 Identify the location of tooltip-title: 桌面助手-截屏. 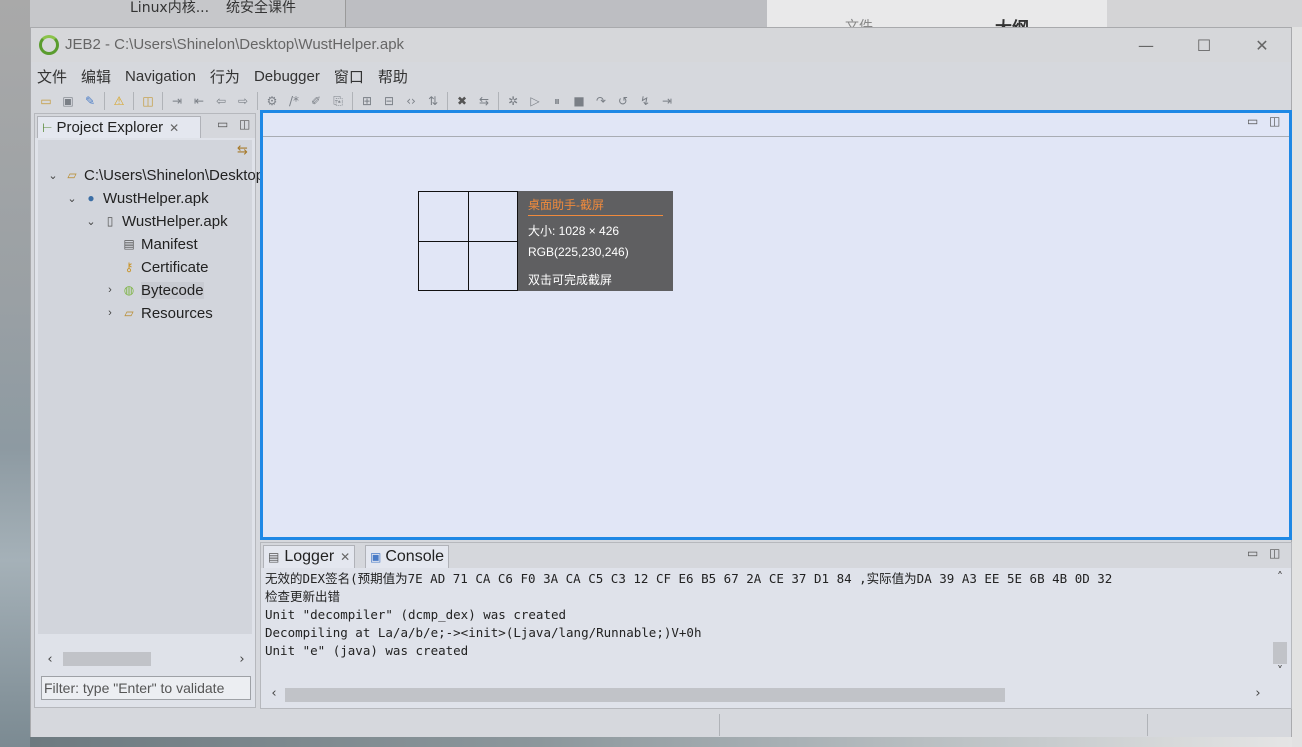
(595, 206).